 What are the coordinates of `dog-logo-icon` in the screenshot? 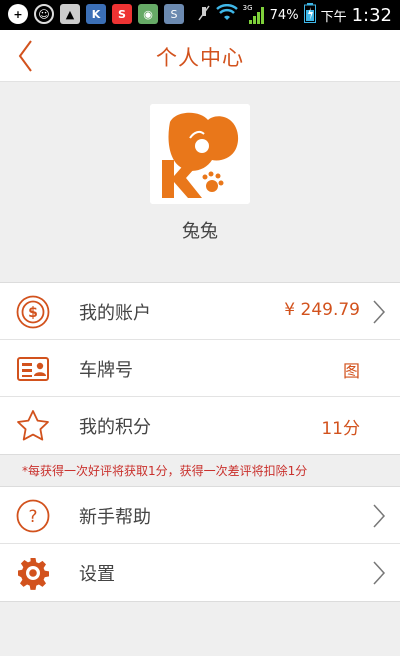 It's located at (200, 154).